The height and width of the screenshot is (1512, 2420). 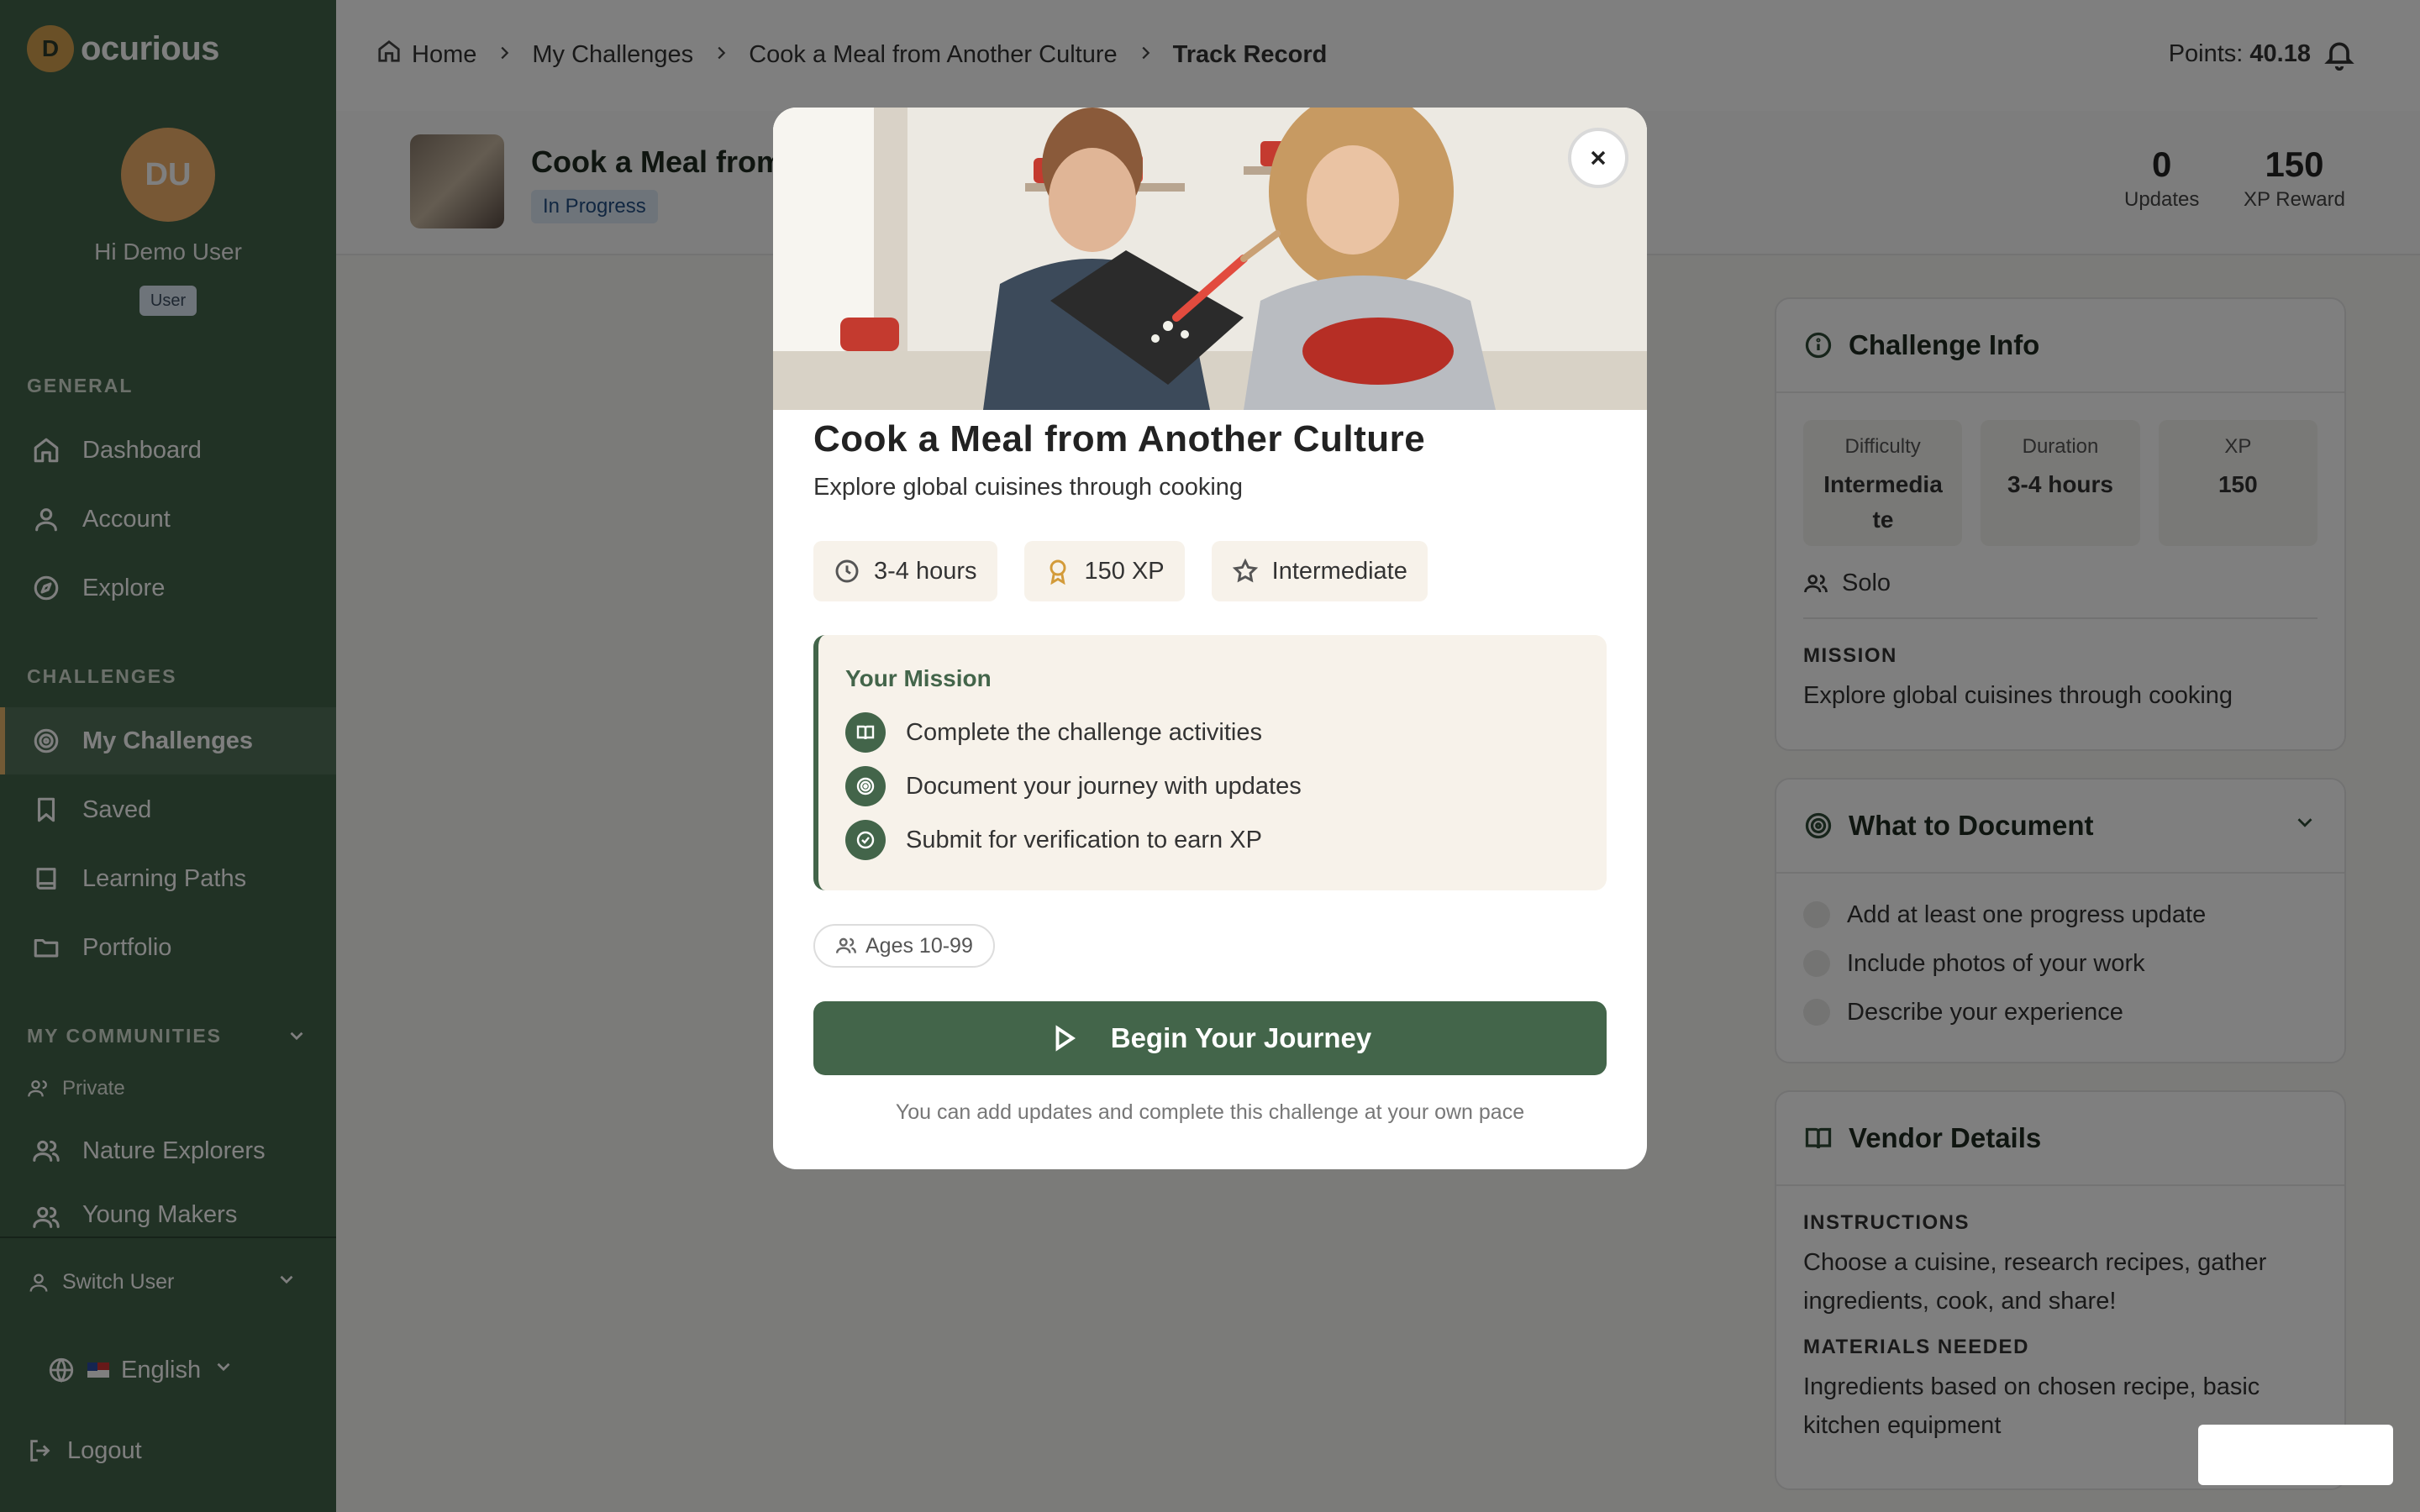 What do you see at coordinates (905, 571) in the screenshot?
I see `duration-chip: 3-4 hours` at bounding box center [905, 571].